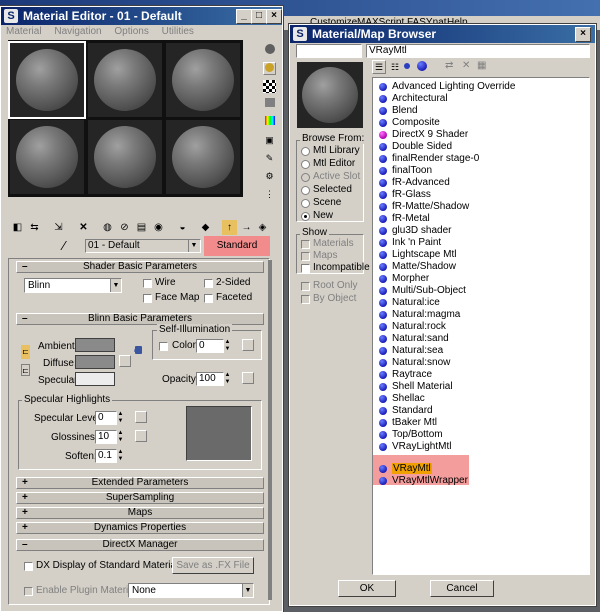 Image resolution: width=600 pixels, height=612 pixels. Describe the element at coordinates (411, 351) in the screenshot. I see `list-item: Natural:sea` at that location.